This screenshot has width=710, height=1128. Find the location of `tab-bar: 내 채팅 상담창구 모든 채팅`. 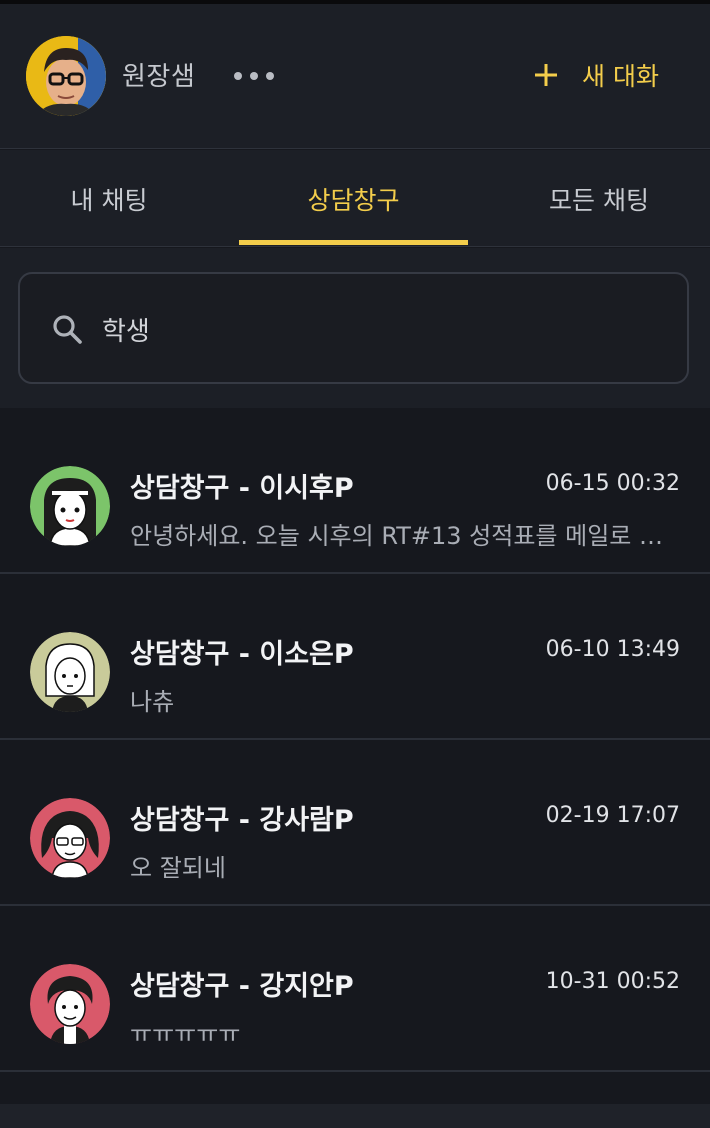

tab-bar: 내 채팅 상담창구 모든 채팅 is located at coordinates (355, 198).